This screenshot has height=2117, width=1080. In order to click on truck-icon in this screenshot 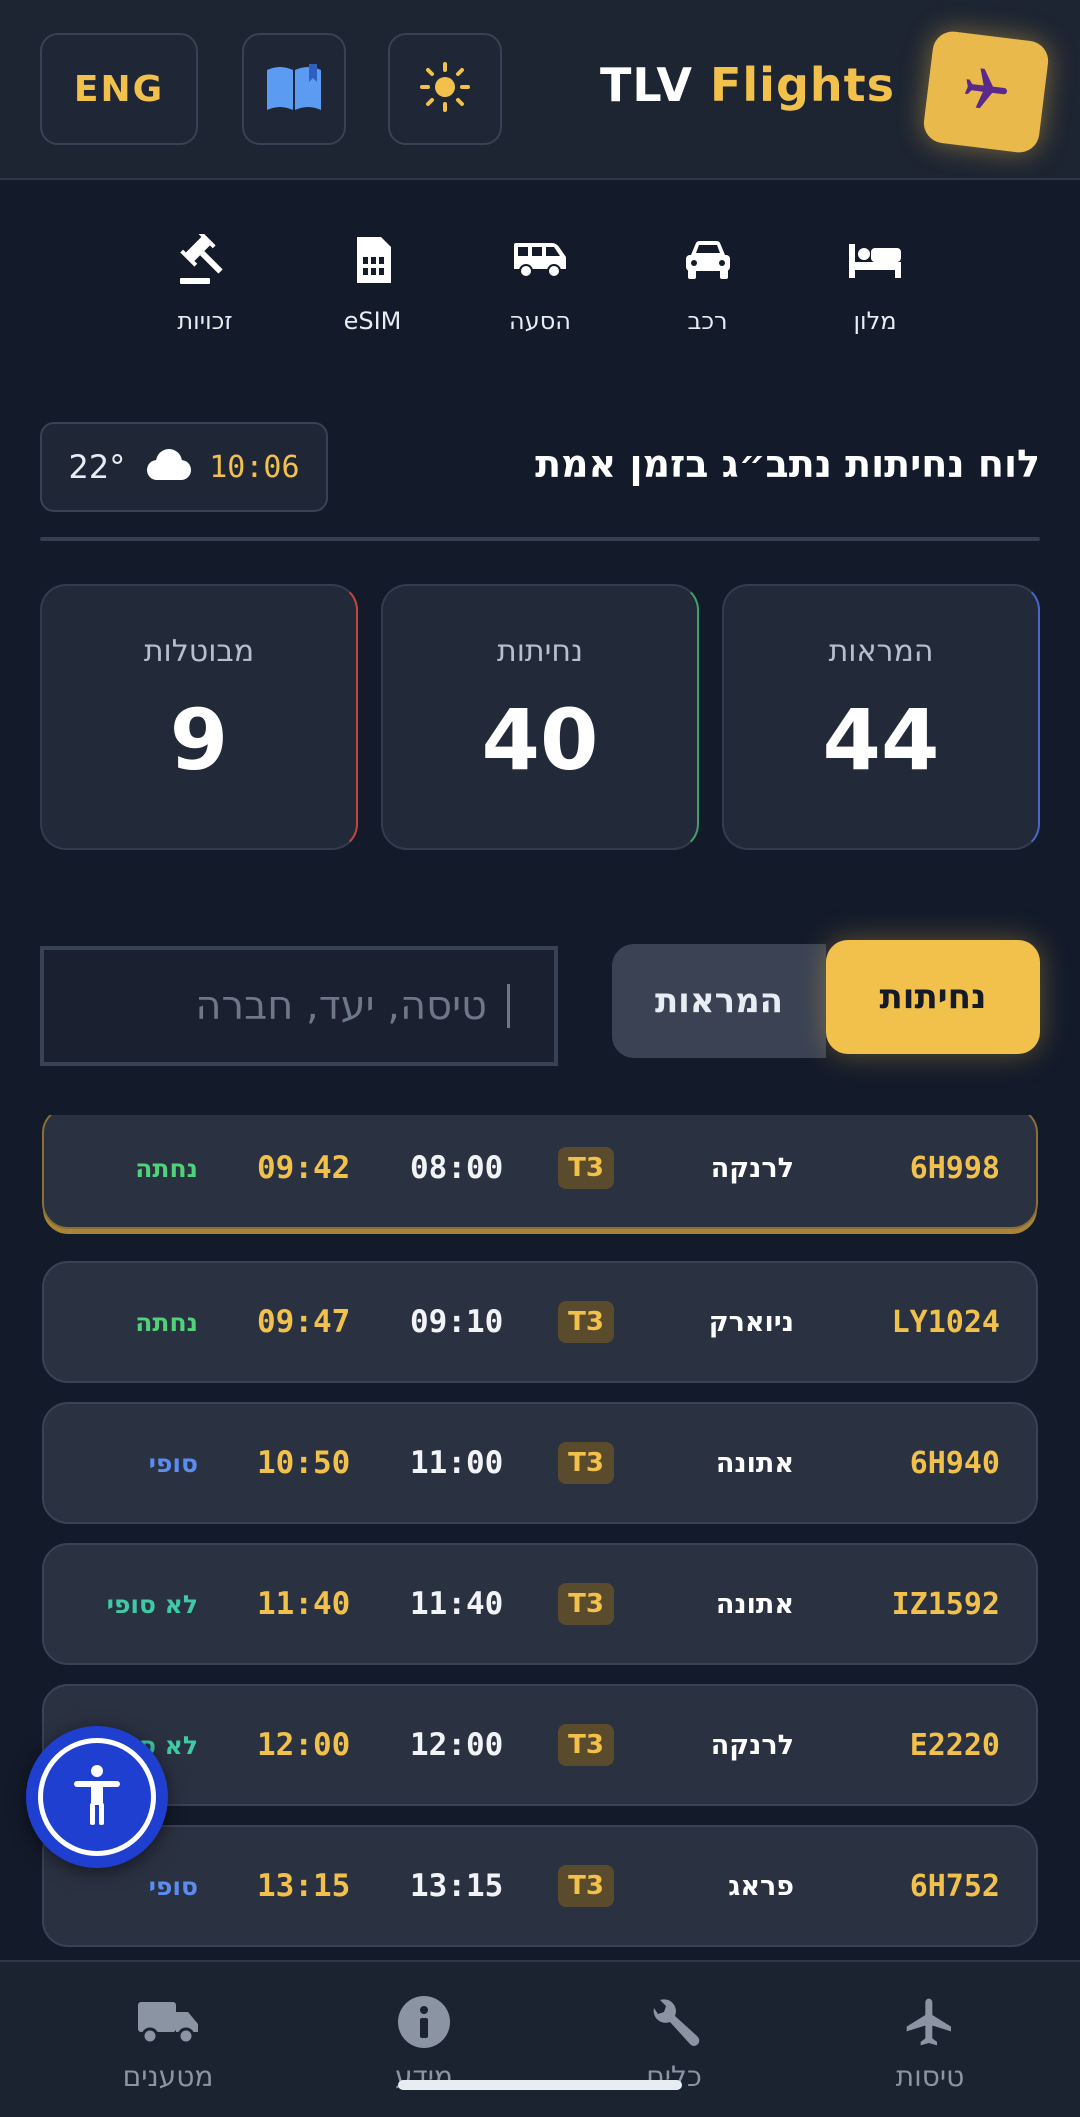, I will do `click(168, 2022)`.